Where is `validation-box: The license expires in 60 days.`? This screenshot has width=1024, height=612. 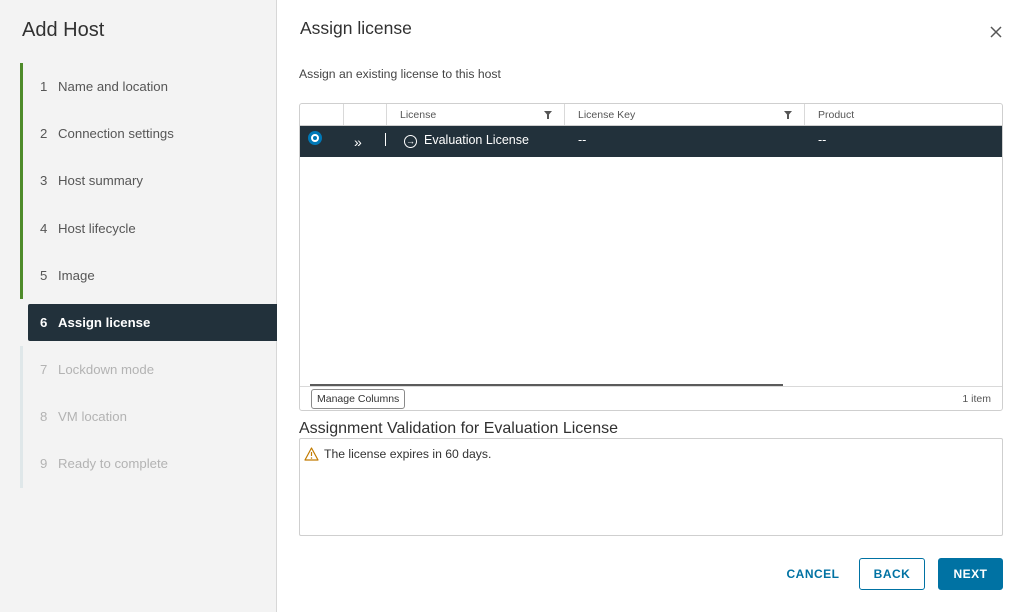 validation-box: The license expires in 60 days. is located at coordinates (651, 487).